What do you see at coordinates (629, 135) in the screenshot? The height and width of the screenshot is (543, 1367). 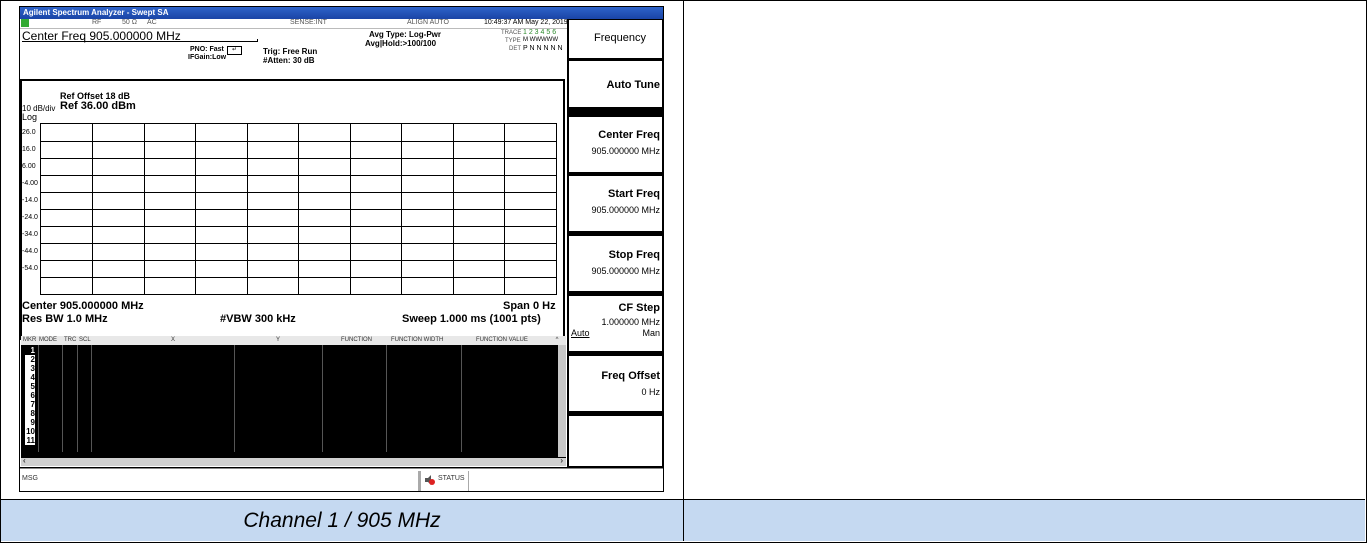 I see `center-freq-label: Center Freq` at bounding box center [629, 135].